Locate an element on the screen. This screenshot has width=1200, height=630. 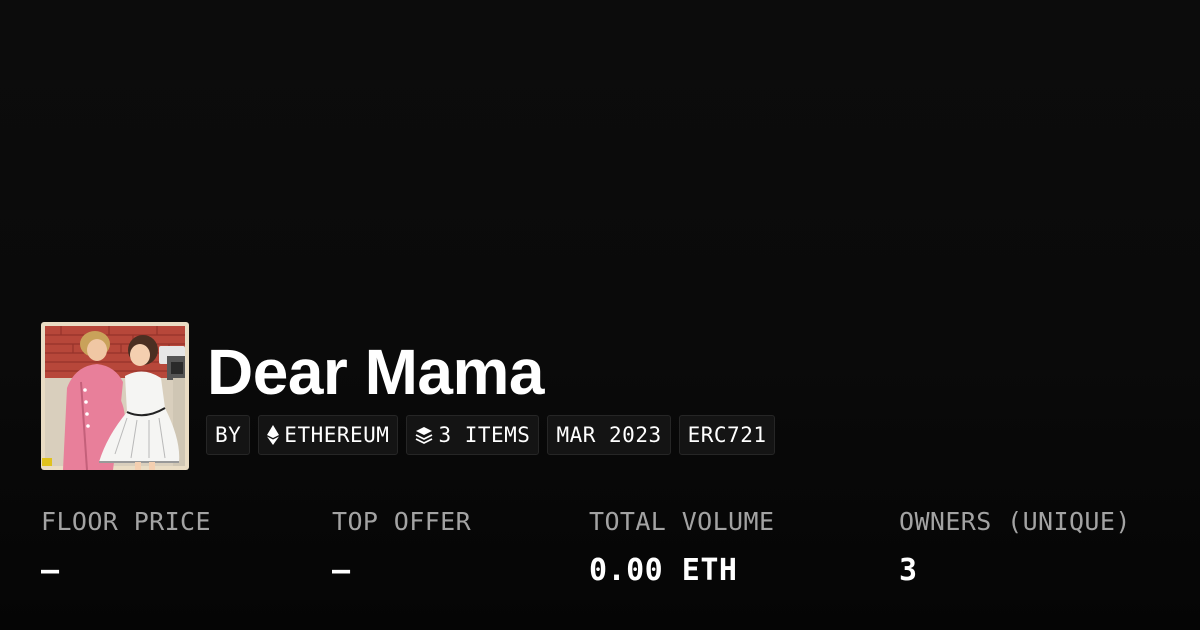
collection-image-illustration is located at coordinates (115, 396).